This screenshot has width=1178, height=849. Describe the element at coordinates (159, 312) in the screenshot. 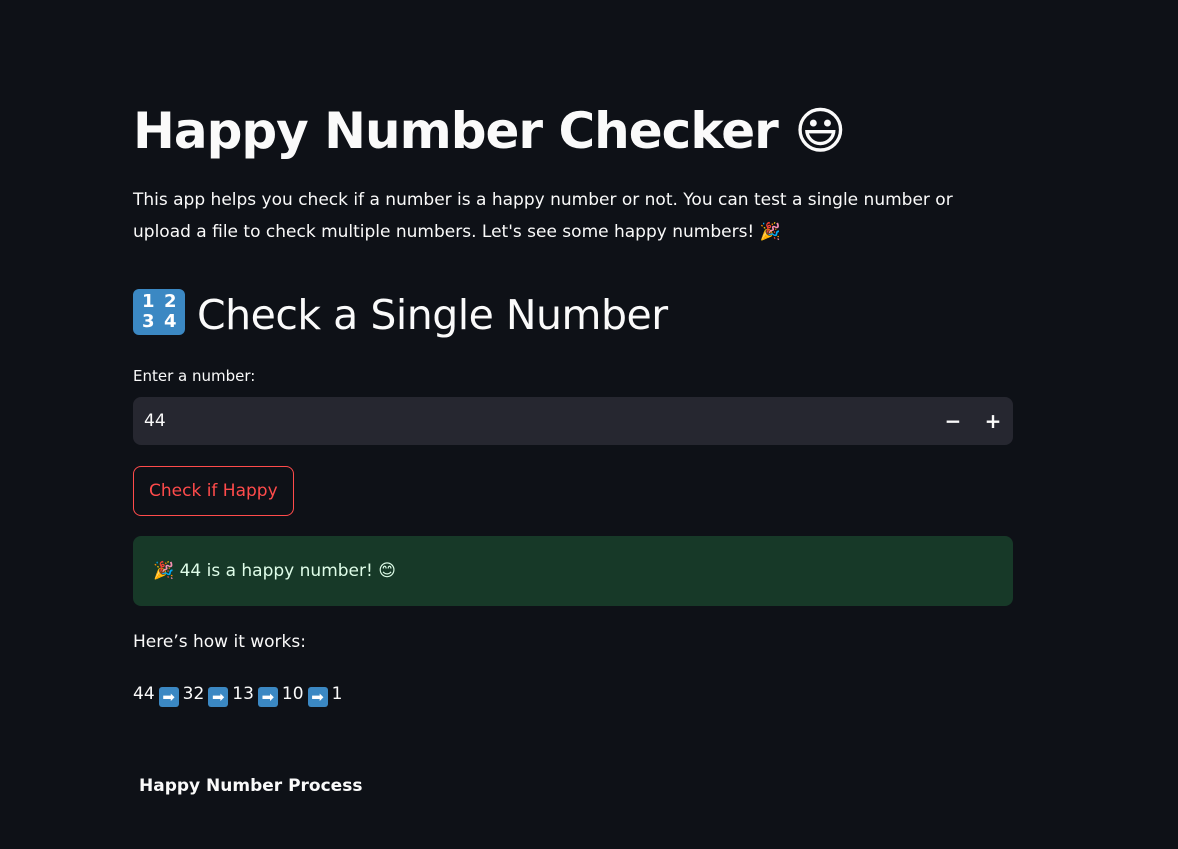

I see `keycap-1234-icon: 1 2 3 4` at that location.